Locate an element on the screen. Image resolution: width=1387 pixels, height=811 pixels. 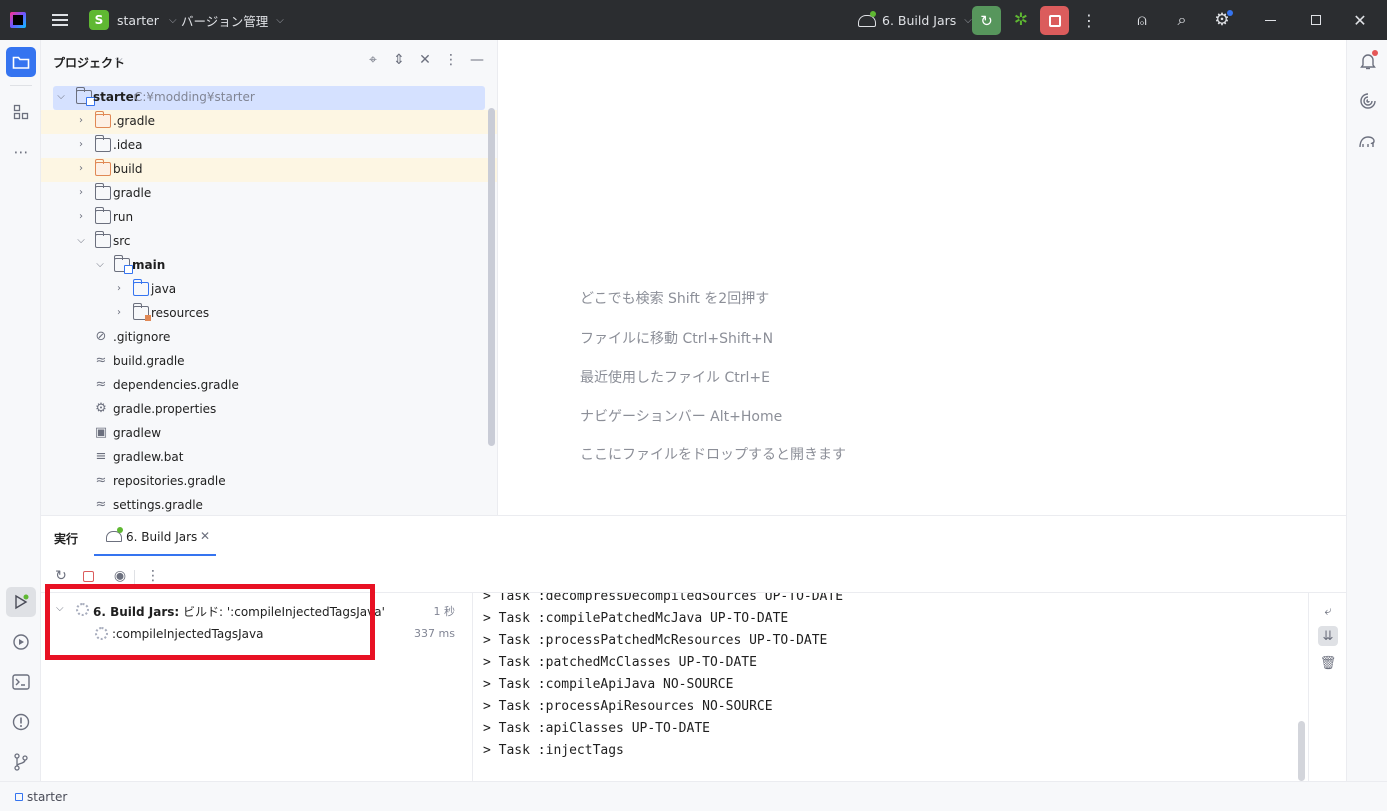
ai-assistant-button is located at coordinates (1368, 101).